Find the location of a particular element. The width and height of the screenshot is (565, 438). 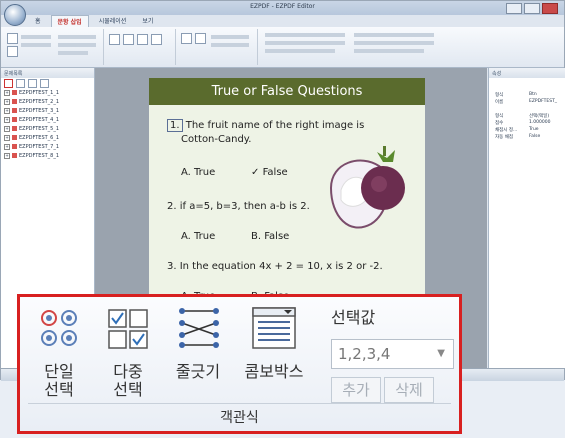

list-item: + EZPDFTEST_8_1 is located at coordinates (47, 155).